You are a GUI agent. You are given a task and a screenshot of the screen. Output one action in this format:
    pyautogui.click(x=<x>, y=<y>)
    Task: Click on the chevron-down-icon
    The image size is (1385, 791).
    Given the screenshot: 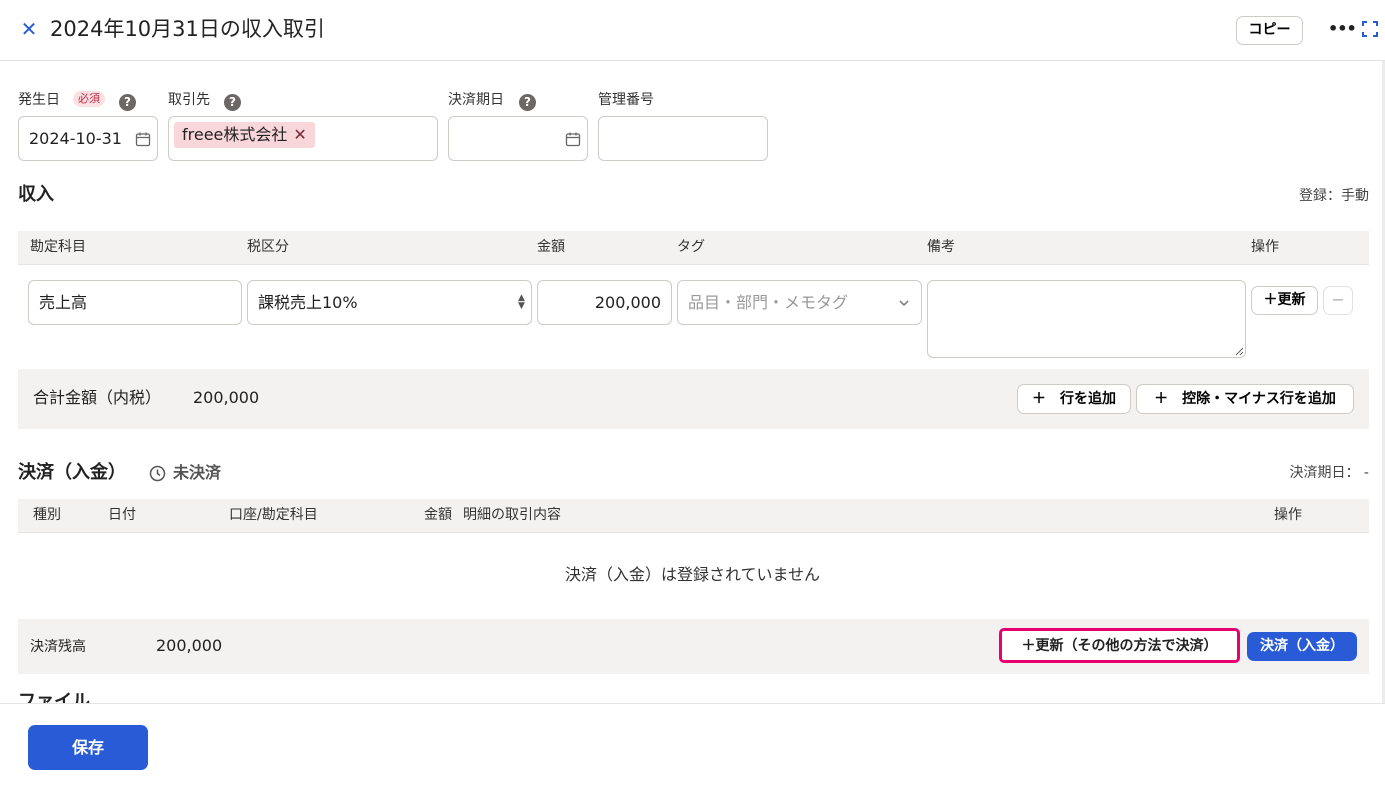 What is the action you would take?
    pyautogui.click(x=904, y=303)
    